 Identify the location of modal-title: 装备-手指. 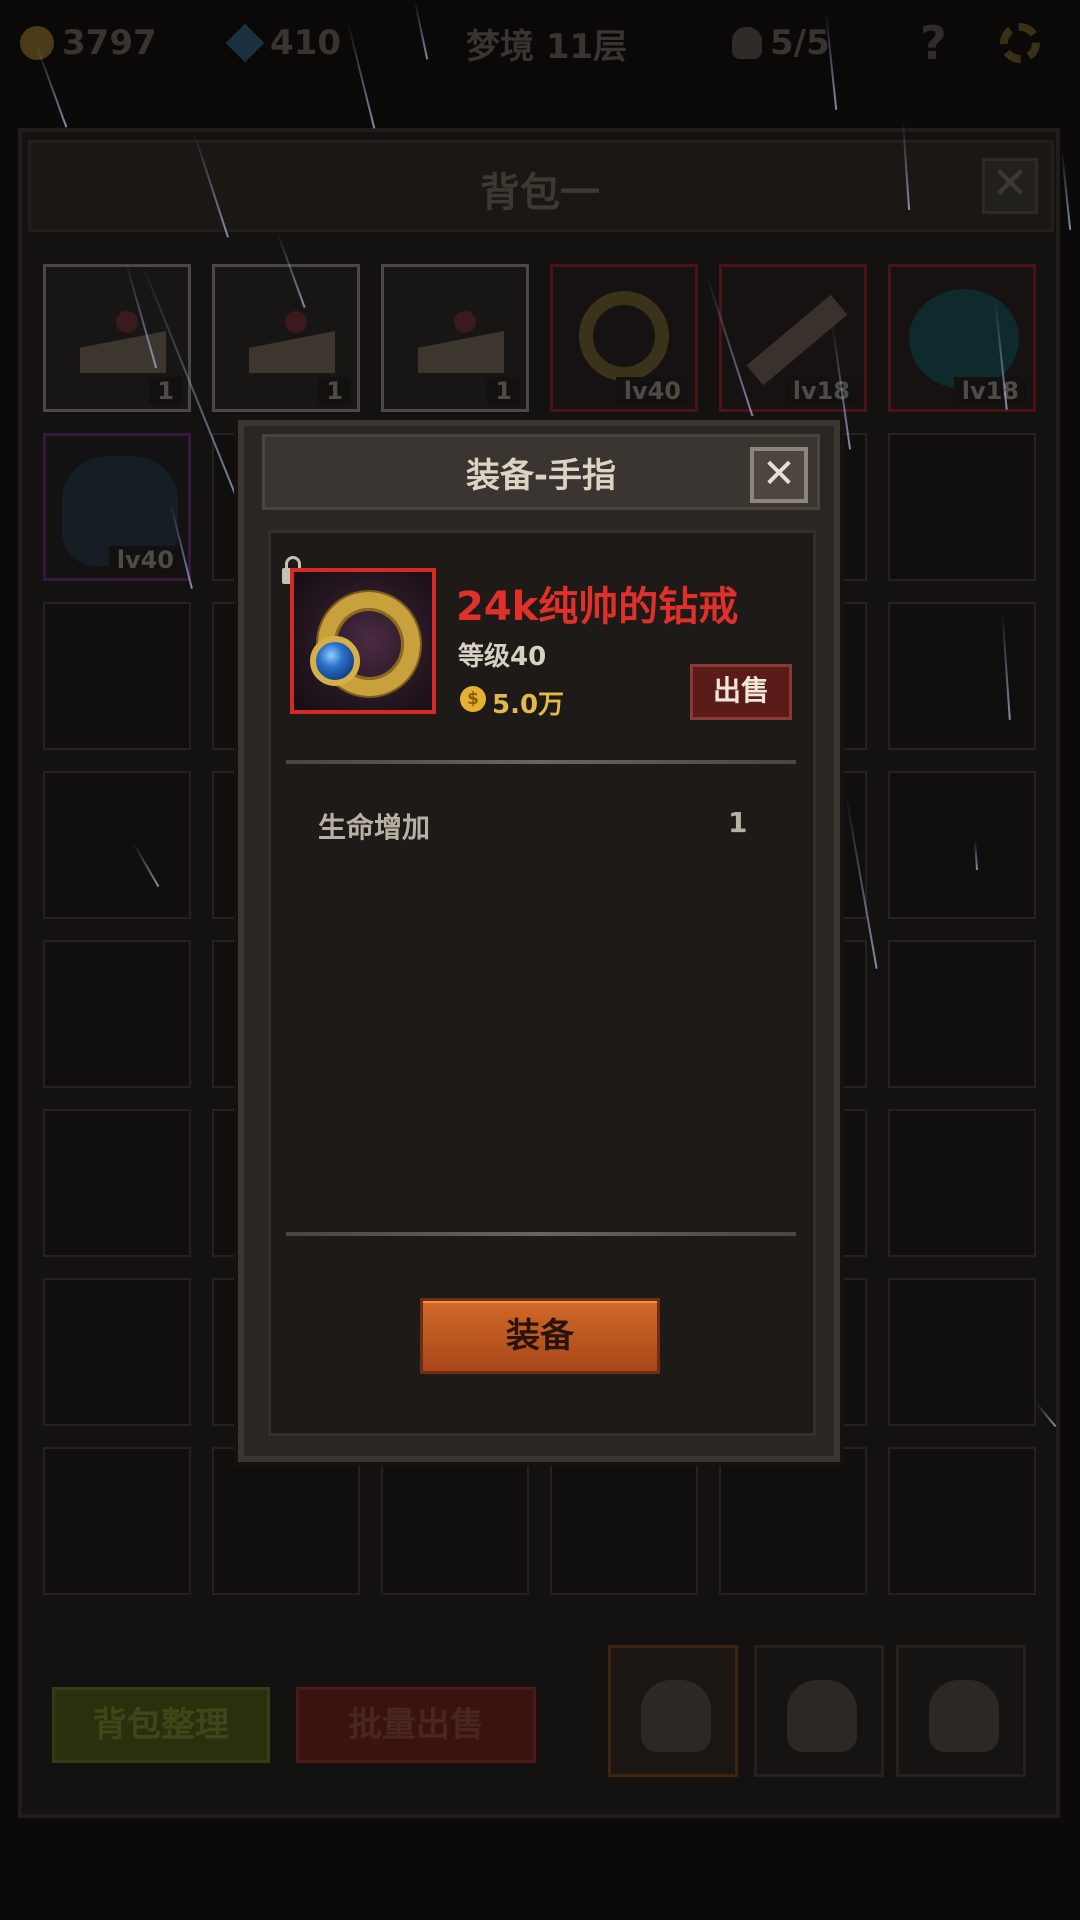
(541, 476).